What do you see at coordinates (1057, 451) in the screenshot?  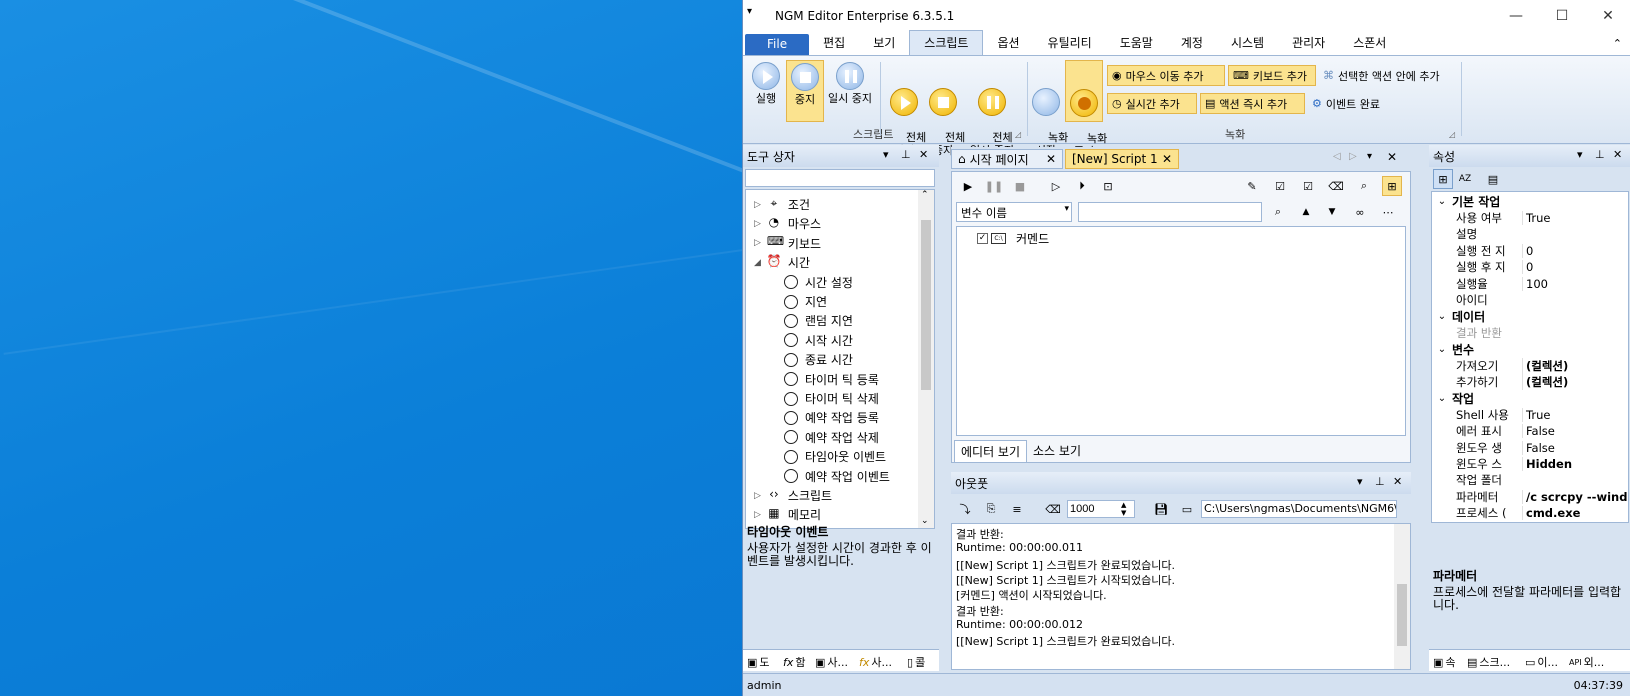 I see `tab-source-view: 소스 보기` at bounding box center [1057, 451].